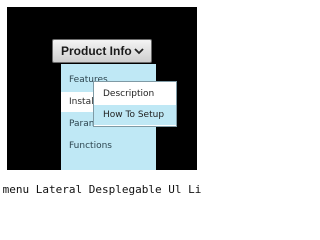 Image resolution: width=320 pixels, height=240 pixels. Describe the element at coordinates (139, 51) in the screenshot. I see `chevron-down-icon` at that location.